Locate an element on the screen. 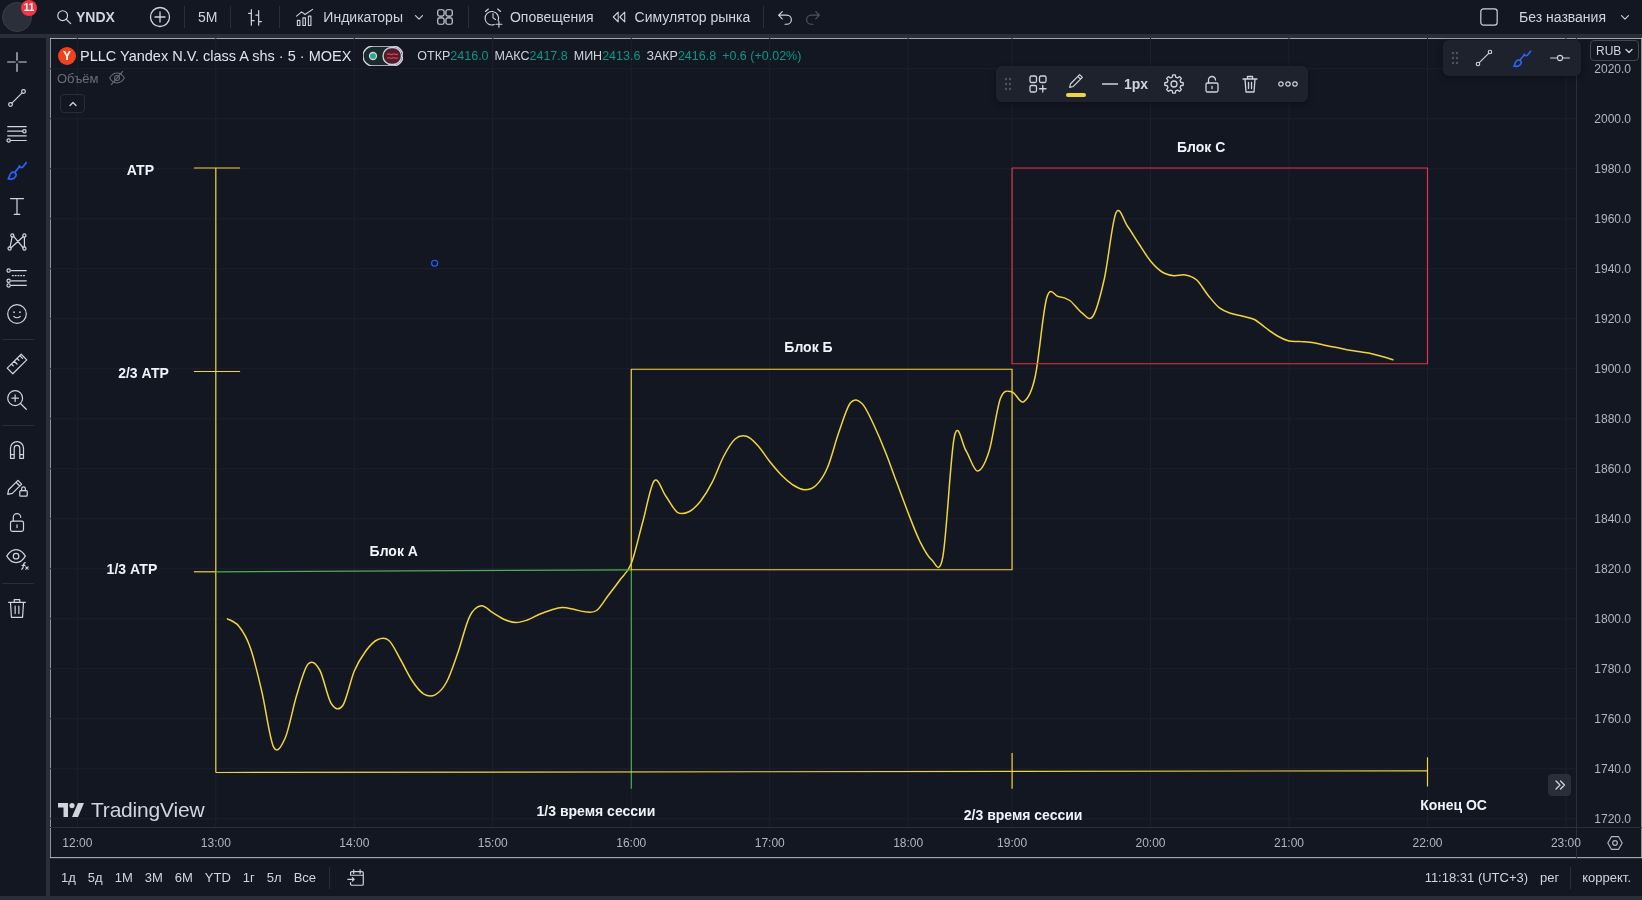 This screenshot has height=900, width=1642. more-icon is located at coordinates (1288, 84).